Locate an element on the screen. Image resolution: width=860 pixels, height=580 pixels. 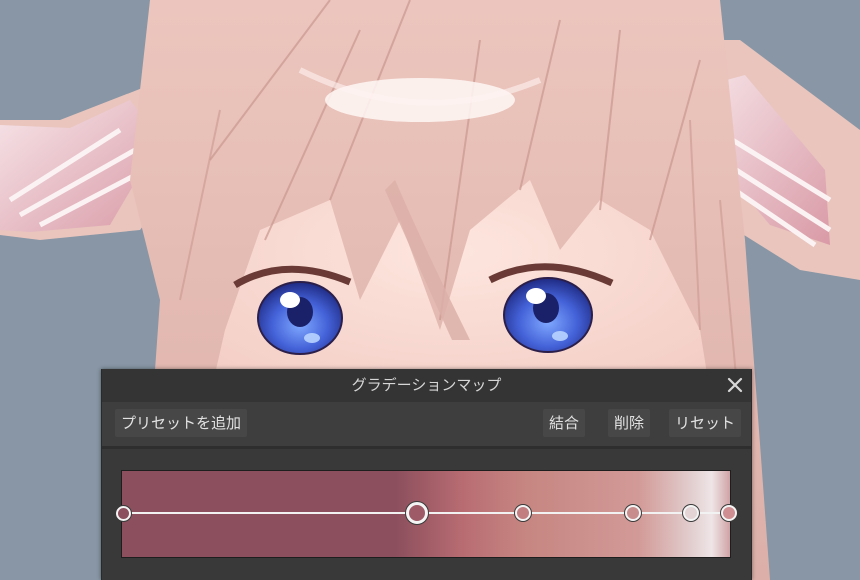
dialog-title: グラデーションマップ is located at coordinates (426, 385).